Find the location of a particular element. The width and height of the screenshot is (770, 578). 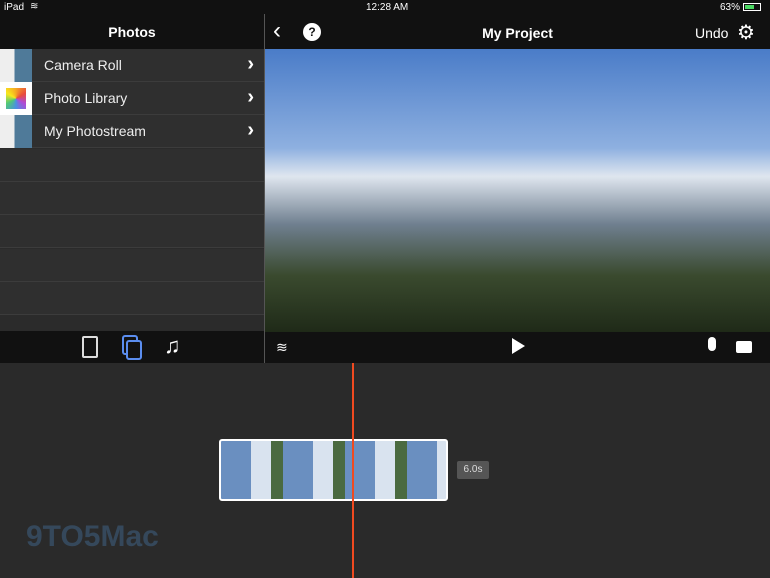

media-type-toolbar: ♫ is located at coordinates (132, 347).